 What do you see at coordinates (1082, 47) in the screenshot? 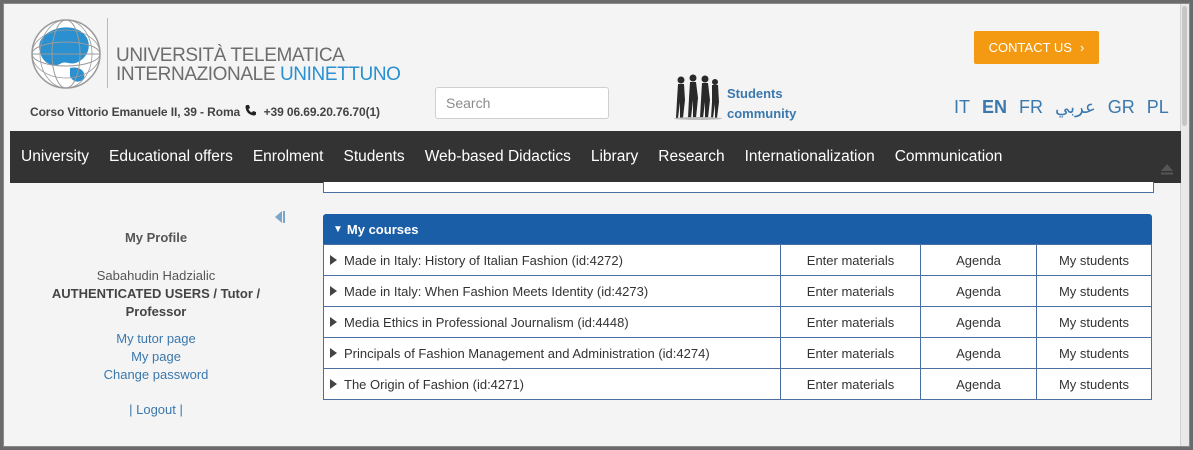
I see `chevron-right-icon: ›` at bounding box center [1082, 47].